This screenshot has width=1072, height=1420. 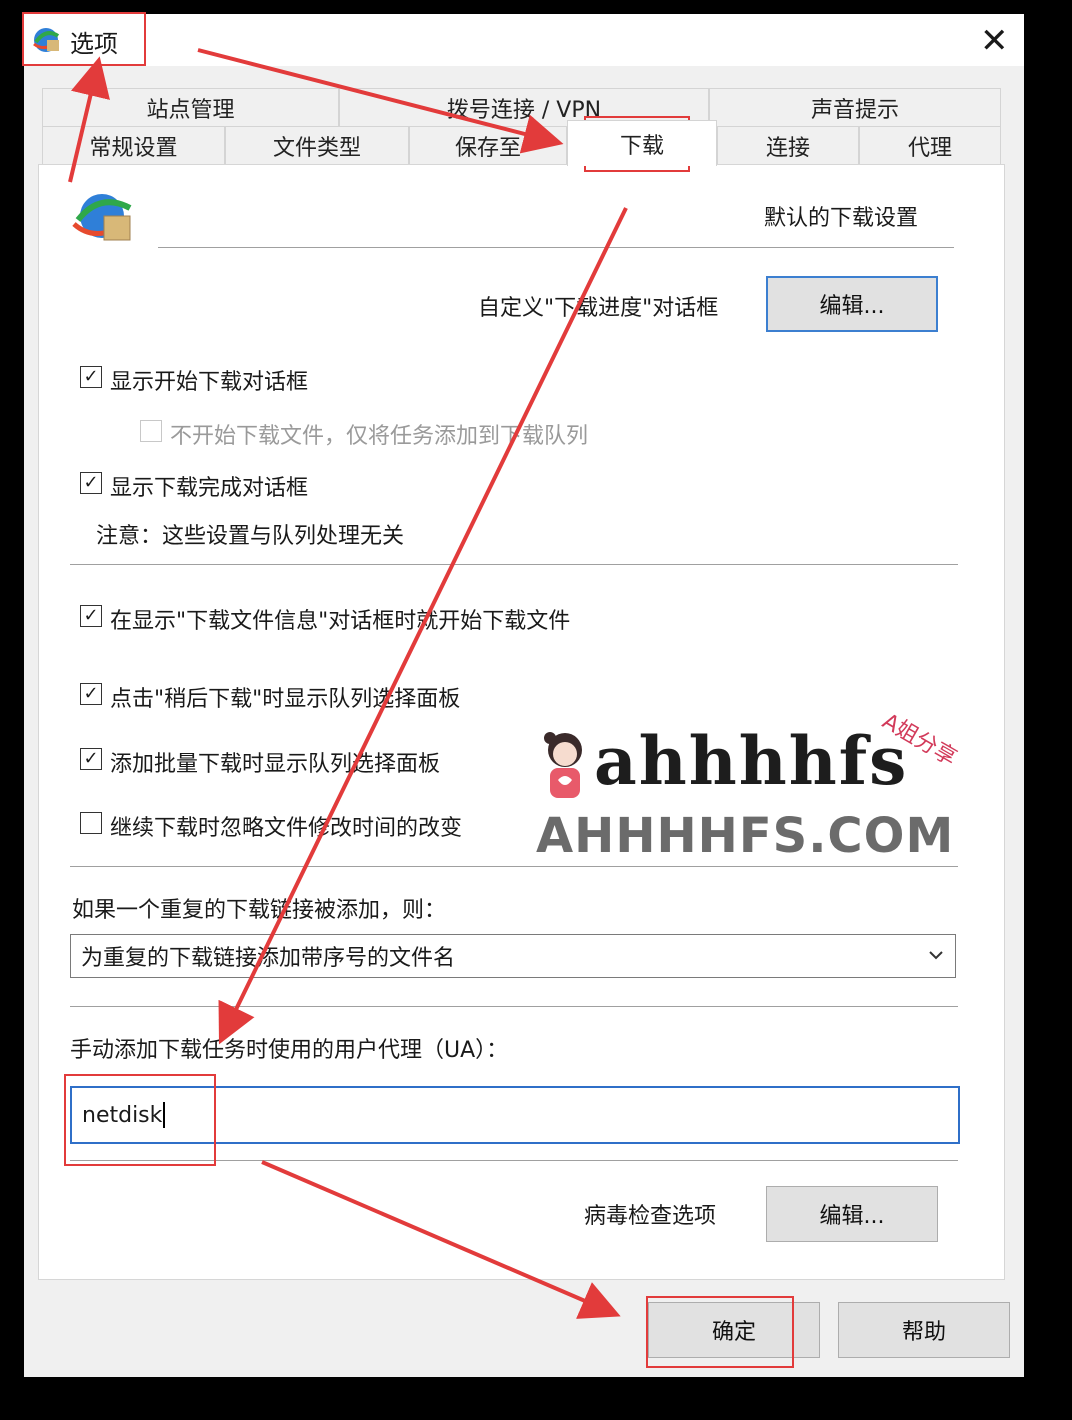 I want to click on arrow-to-title, so click(x=89, y=119).